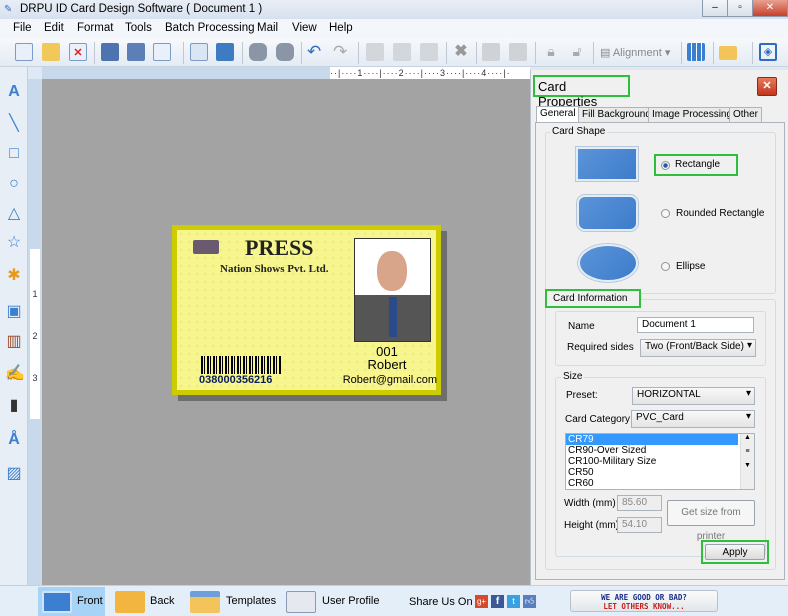 The height and width of the screenshot is (616, 788). Describe the element at coordinates (728, 53) in the screenshot. I see `mail-icon` at that location.